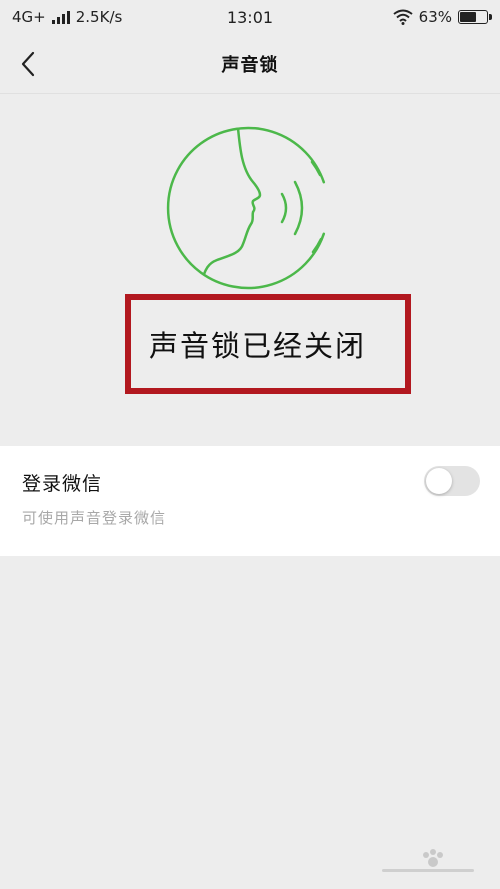  I want to click on page-title: 声音锁, so click(250, 65).